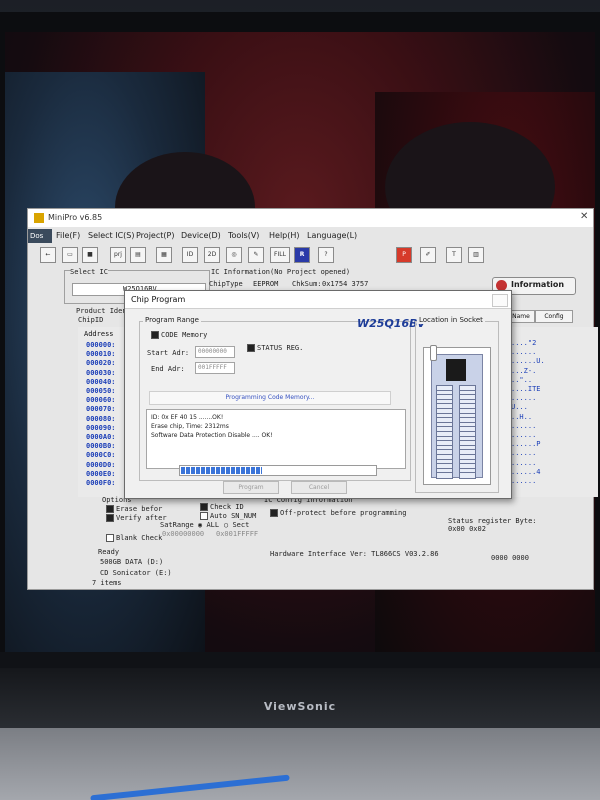 This screenshot has height=800, width=600. Describe the element at coordinates (227, 507) in the screenshot. I see `check-id-label: Check ID` at that location.